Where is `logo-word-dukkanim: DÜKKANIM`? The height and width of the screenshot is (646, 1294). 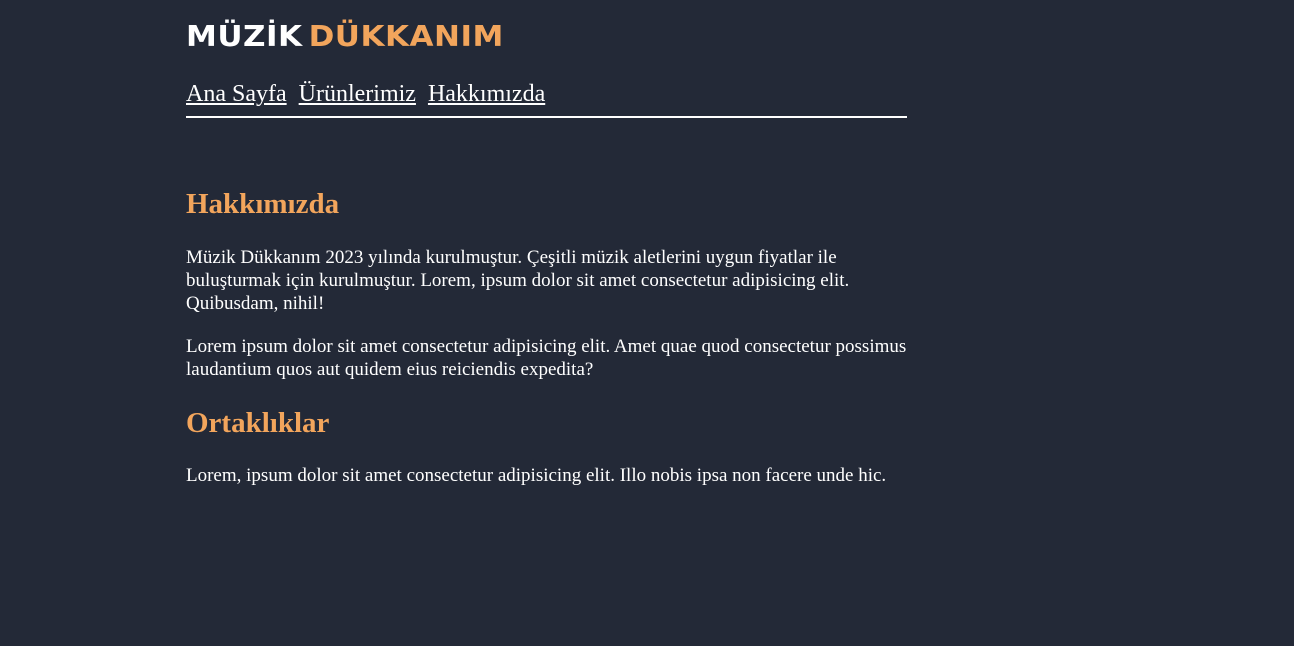
logo-word-dukkanim: DÜKKANIM is located at coordinates (406, 37).